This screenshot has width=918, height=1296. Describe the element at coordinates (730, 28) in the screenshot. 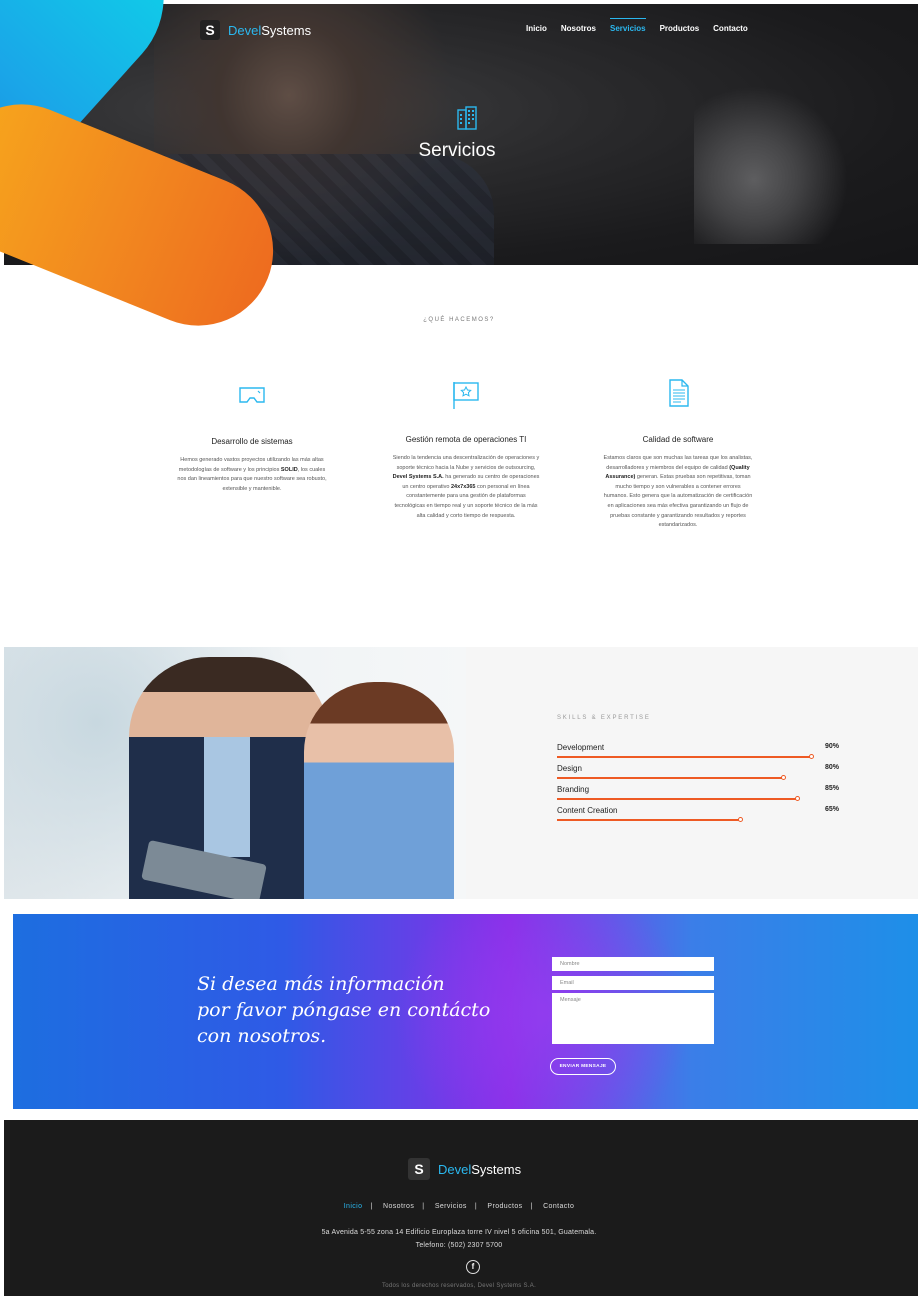

I see `nav-item-contacto: Contacto` at that location.